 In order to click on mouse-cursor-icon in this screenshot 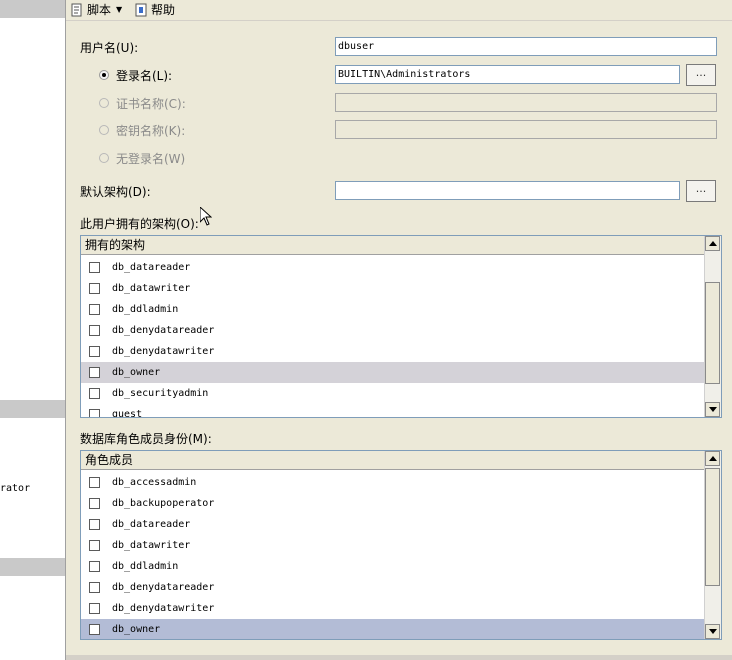, I will do `click(206, 217)`.